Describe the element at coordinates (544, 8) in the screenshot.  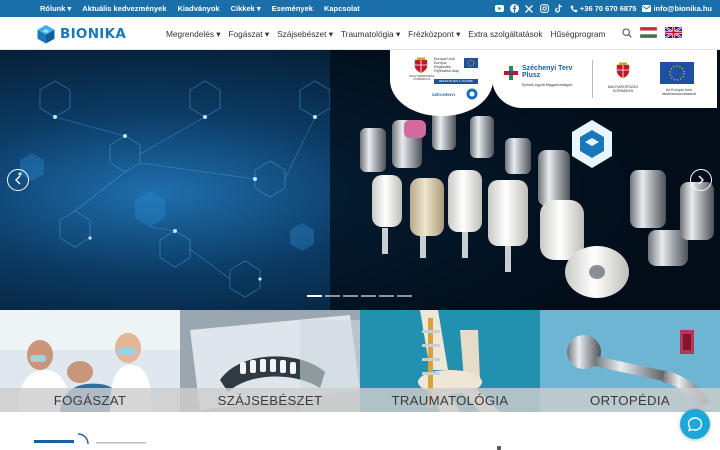
I see `instagram-icon` at that location.